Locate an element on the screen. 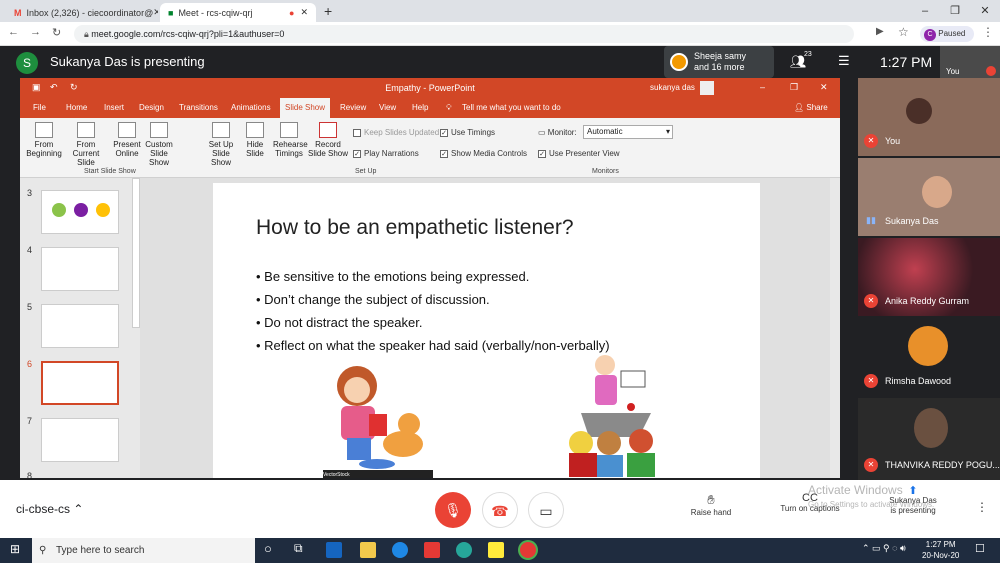  meeting-details-button: ci-cbse-cs ⌃ is located at coordinates (49, 509).